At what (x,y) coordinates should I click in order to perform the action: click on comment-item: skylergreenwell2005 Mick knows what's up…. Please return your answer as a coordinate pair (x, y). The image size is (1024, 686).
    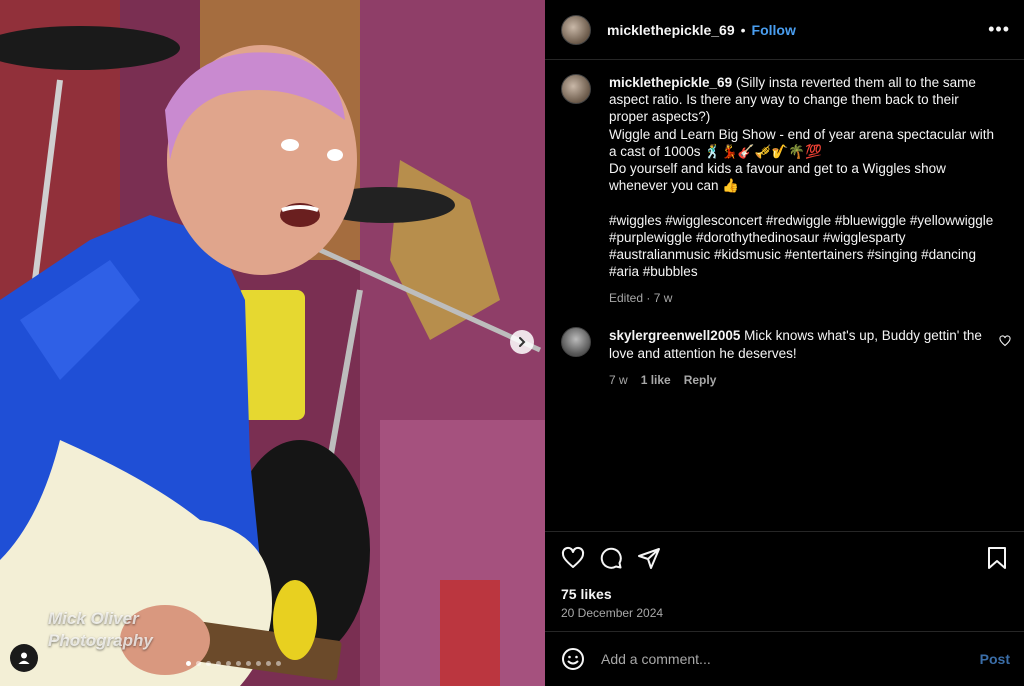
    Looking at the image, I should click on (786, 358).